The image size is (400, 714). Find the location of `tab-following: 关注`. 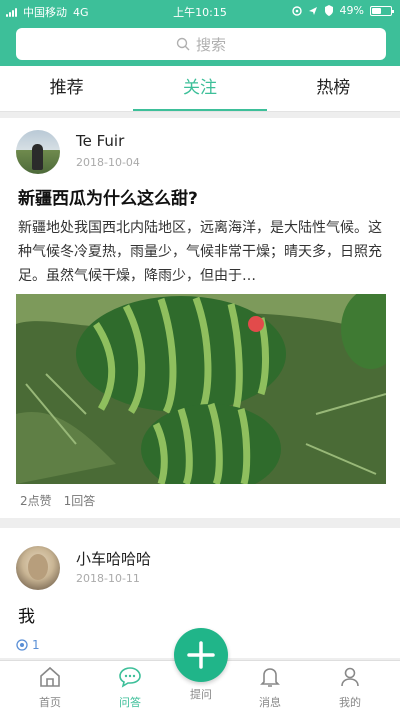

tab-following: 关注 is located at coordinates (200, 88).